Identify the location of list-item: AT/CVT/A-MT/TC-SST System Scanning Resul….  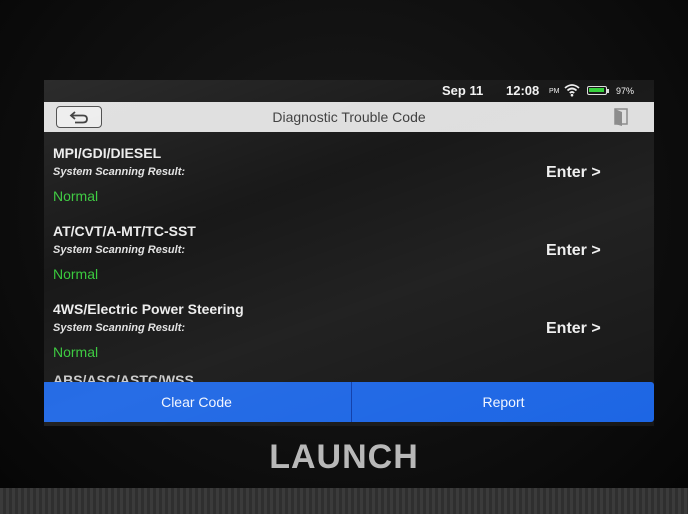
(349, 248).